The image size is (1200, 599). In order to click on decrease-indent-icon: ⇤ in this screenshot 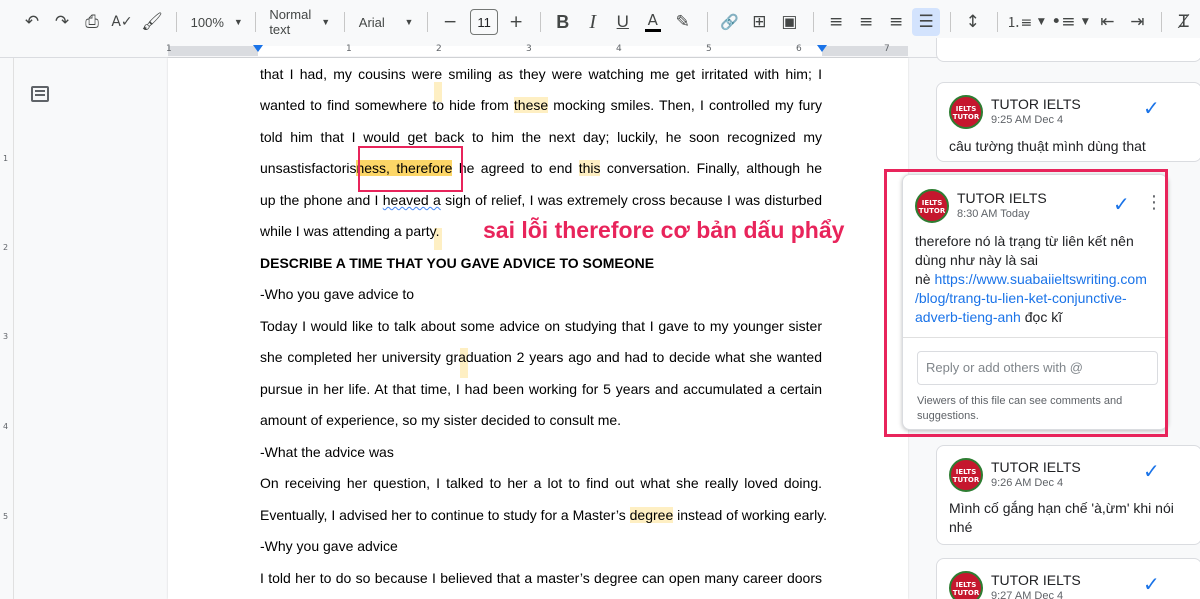, I will do `click(1107, 22)`.